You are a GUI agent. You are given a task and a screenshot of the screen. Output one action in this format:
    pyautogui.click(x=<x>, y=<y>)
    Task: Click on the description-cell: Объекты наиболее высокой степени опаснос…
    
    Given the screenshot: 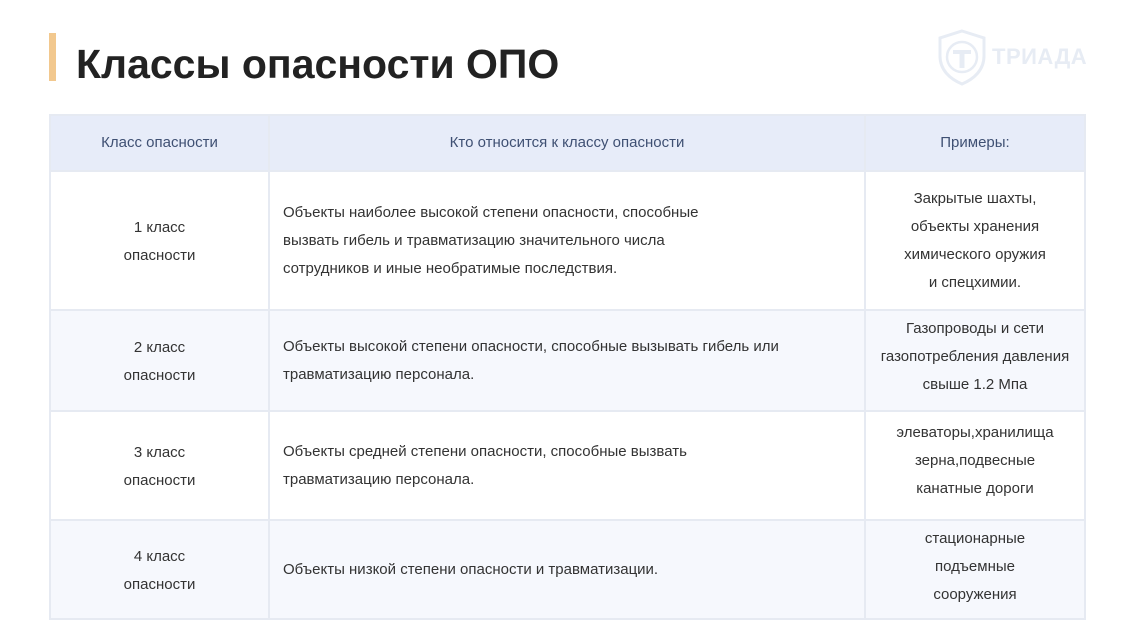 What is the action you would take?
    pyautogui.click(x=567, y=240)
    